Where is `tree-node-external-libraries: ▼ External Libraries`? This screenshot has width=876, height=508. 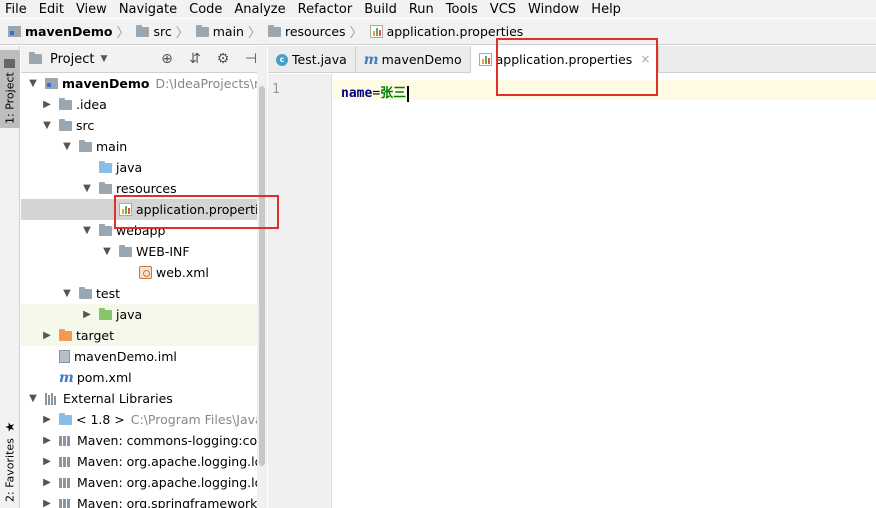 tree-node-external-libraries: ▼ External Libraries is located at coordinates (143, 398).